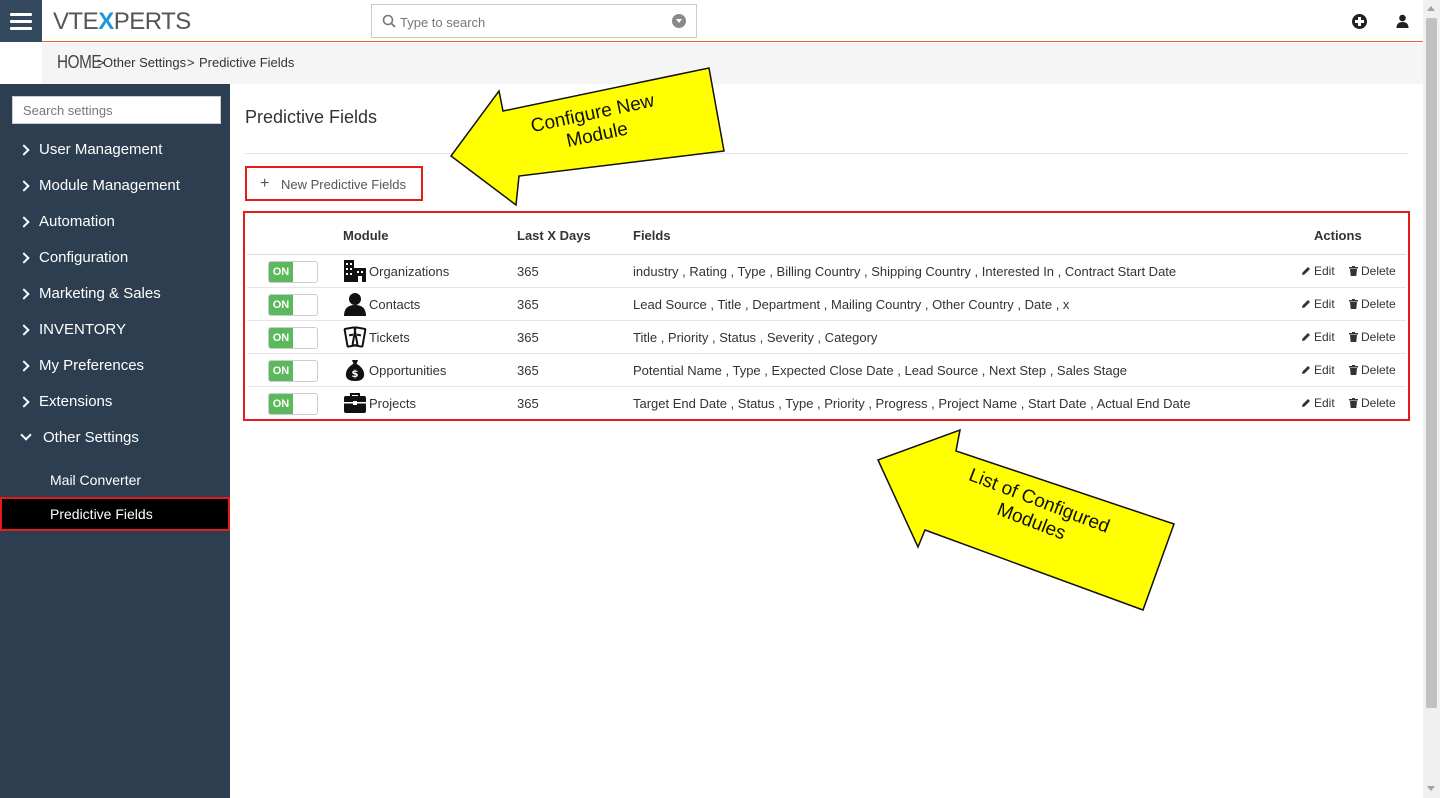 The height and width of the screenshot is (798, 1440). I want to click on sidebar-subitem-predictive-fields: Predictive Fields, so click(115, 514).